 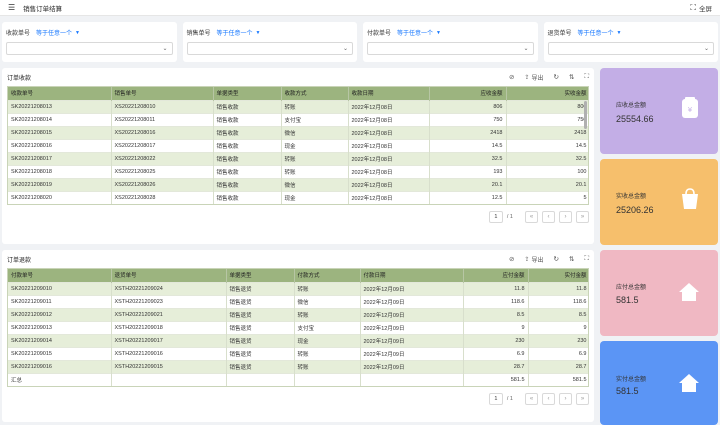 What do you see at coordinates (60, 119) in the screenshot?
I see `table-cell: SK20221208014` at bounding box center [60, 119].